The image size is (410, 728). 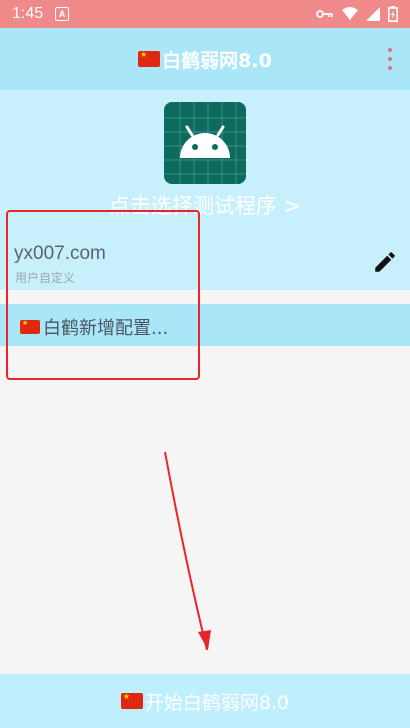 What do you see at coordinates (373, 14) in the screenshot?
I see `signal-icon` at bounding box center [373, 14].